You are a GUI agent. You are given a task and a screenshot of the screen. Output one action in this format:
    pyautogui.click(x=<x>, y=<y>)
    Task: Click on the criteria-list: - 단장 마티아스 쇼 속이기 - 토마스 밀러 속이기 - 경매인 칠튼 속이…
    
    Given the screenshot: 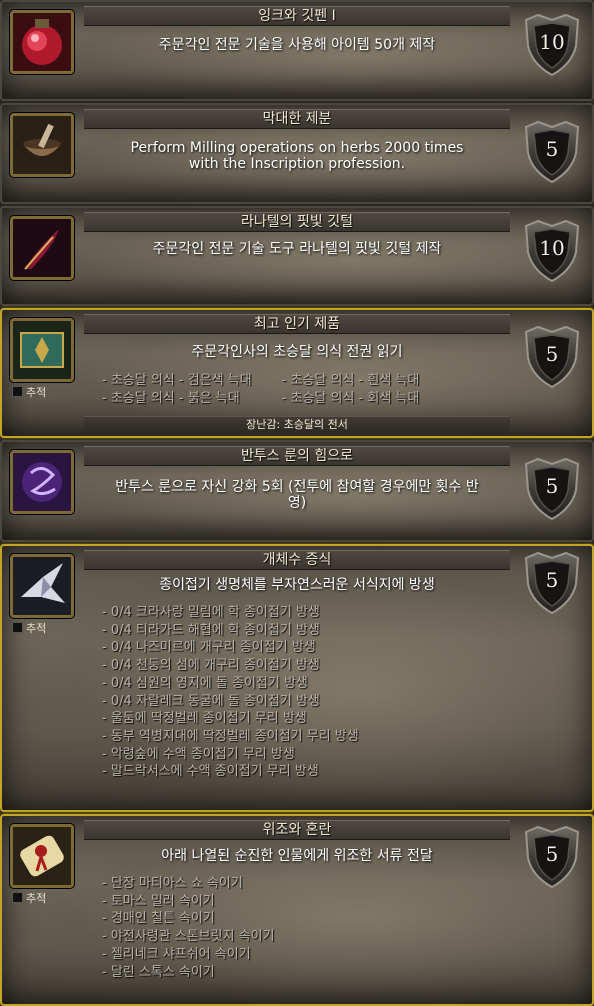 What is the action you would take?
    pyautogui.click(x=188, y=928)
    